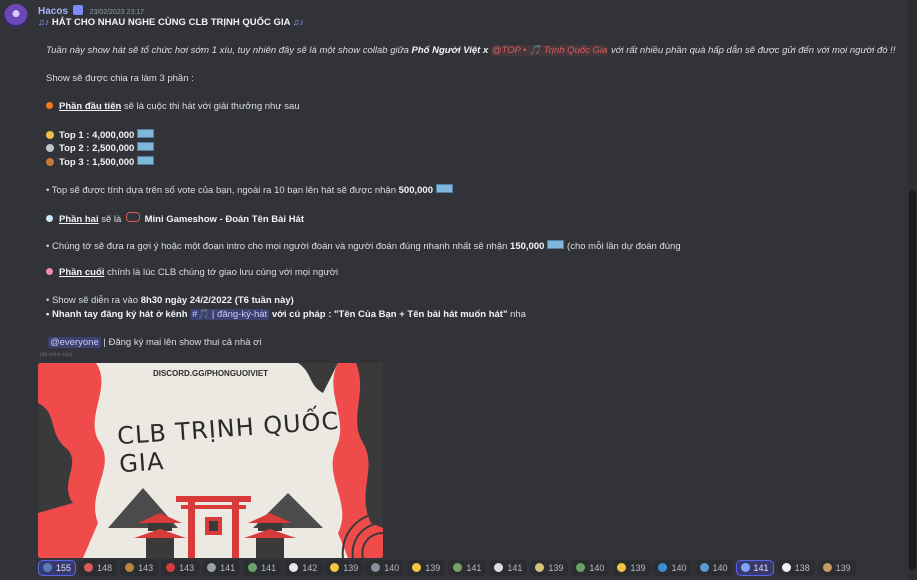 This screenshot has width=917, height=580. I want to click on scrollbar, so click(912, 290).